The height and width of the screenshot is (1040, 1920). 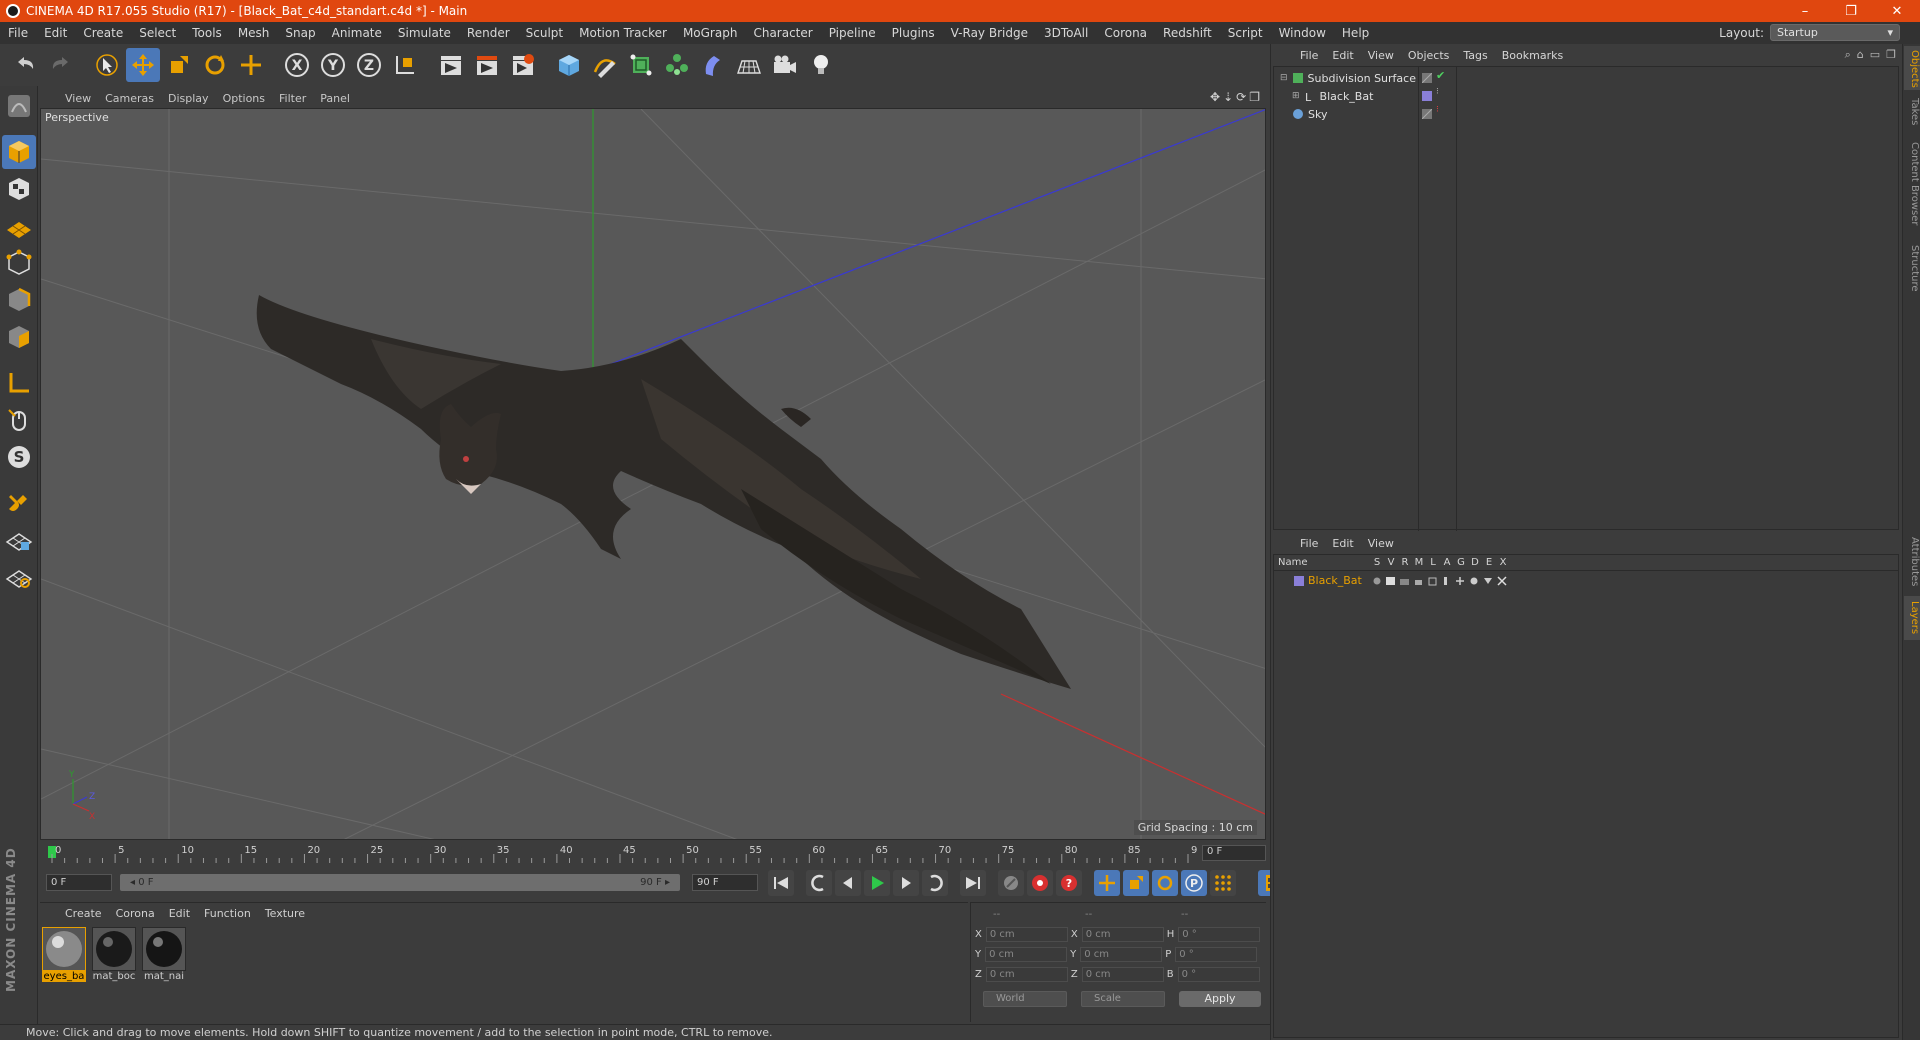 I want to click on current-frame-field: 0 F, so click(x=1234, y=853).